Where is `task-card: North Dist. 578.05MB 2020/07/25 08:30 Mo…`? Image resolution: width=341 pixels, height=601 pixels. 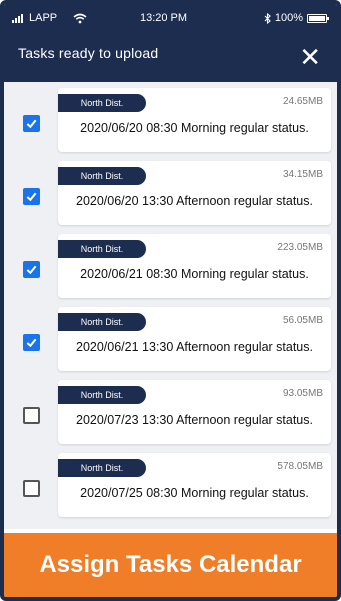
task-card: North Dist. 578.05MB 2020/07/25 08:30 Mo… is located at coordinates (194, 485).